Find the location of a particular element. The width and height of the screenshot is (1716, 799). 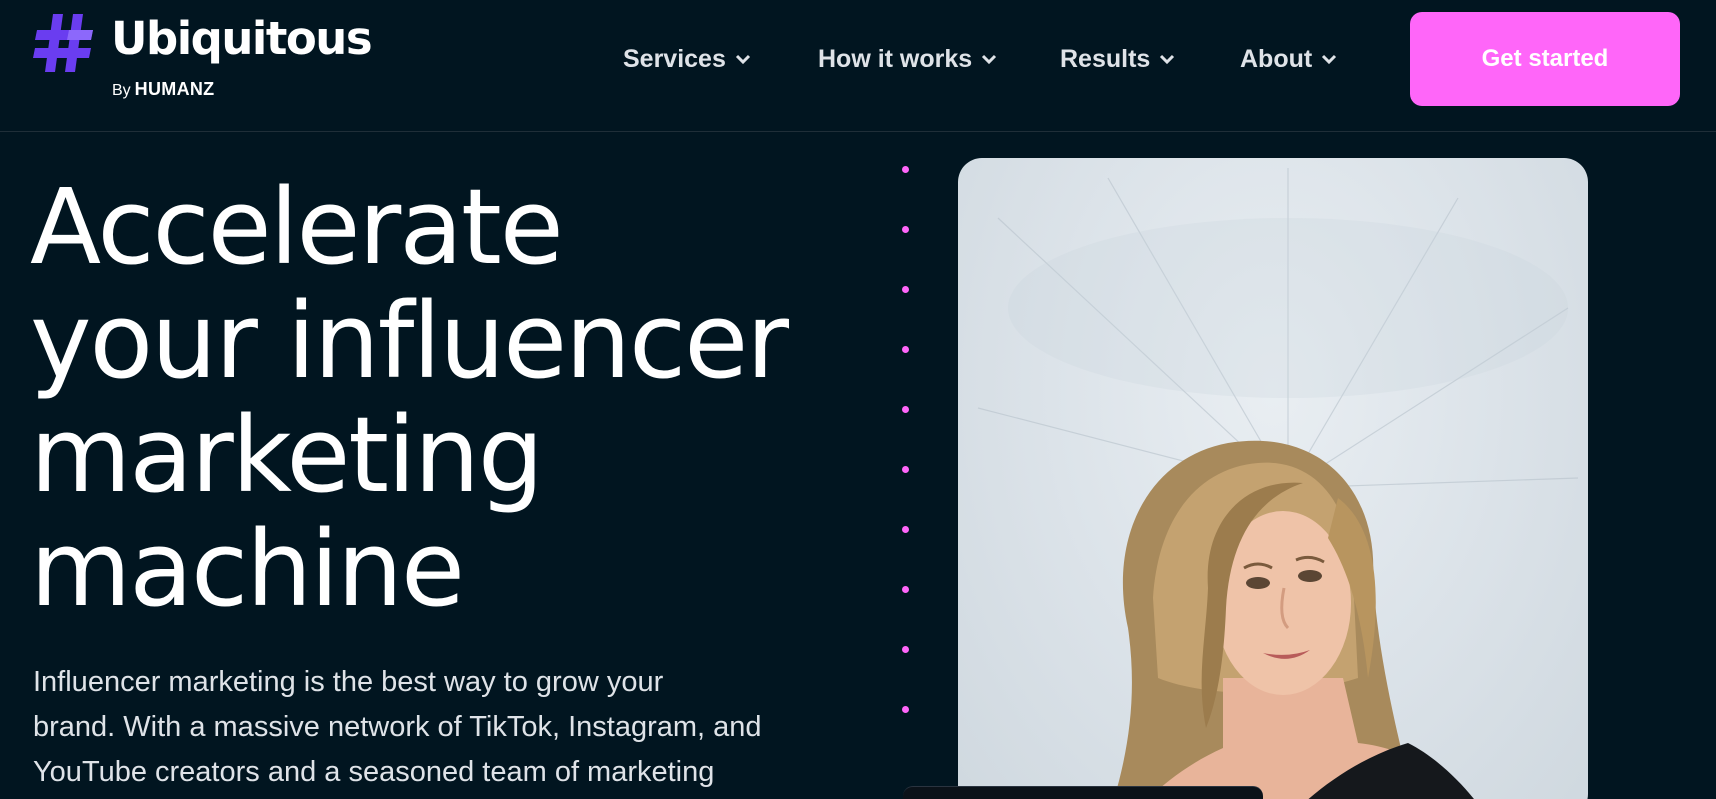

nav-item-results: Results is located at coordinates (1117, 59).